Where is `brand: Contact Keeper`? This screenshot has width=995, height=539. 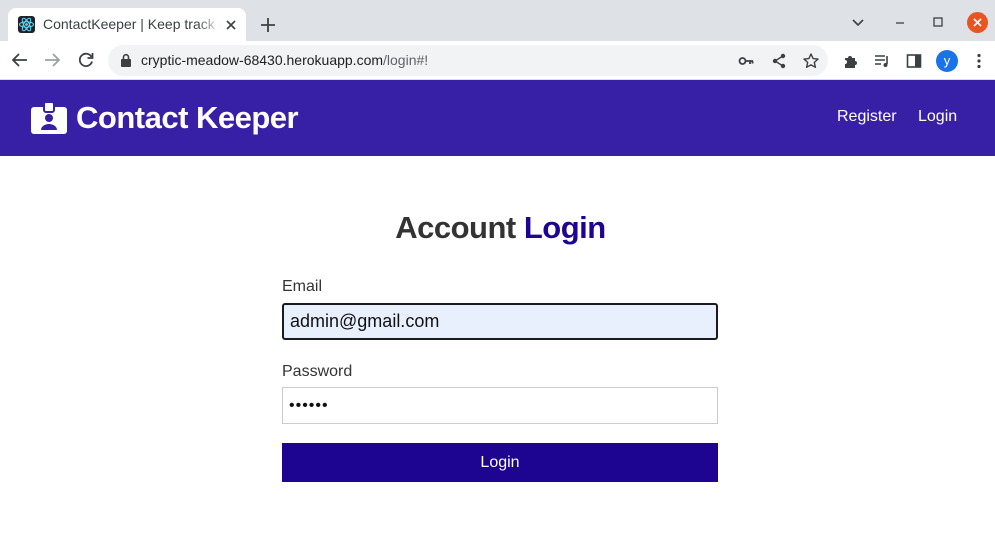
brand: Contact Keeper is located at coordinates (165, 118).